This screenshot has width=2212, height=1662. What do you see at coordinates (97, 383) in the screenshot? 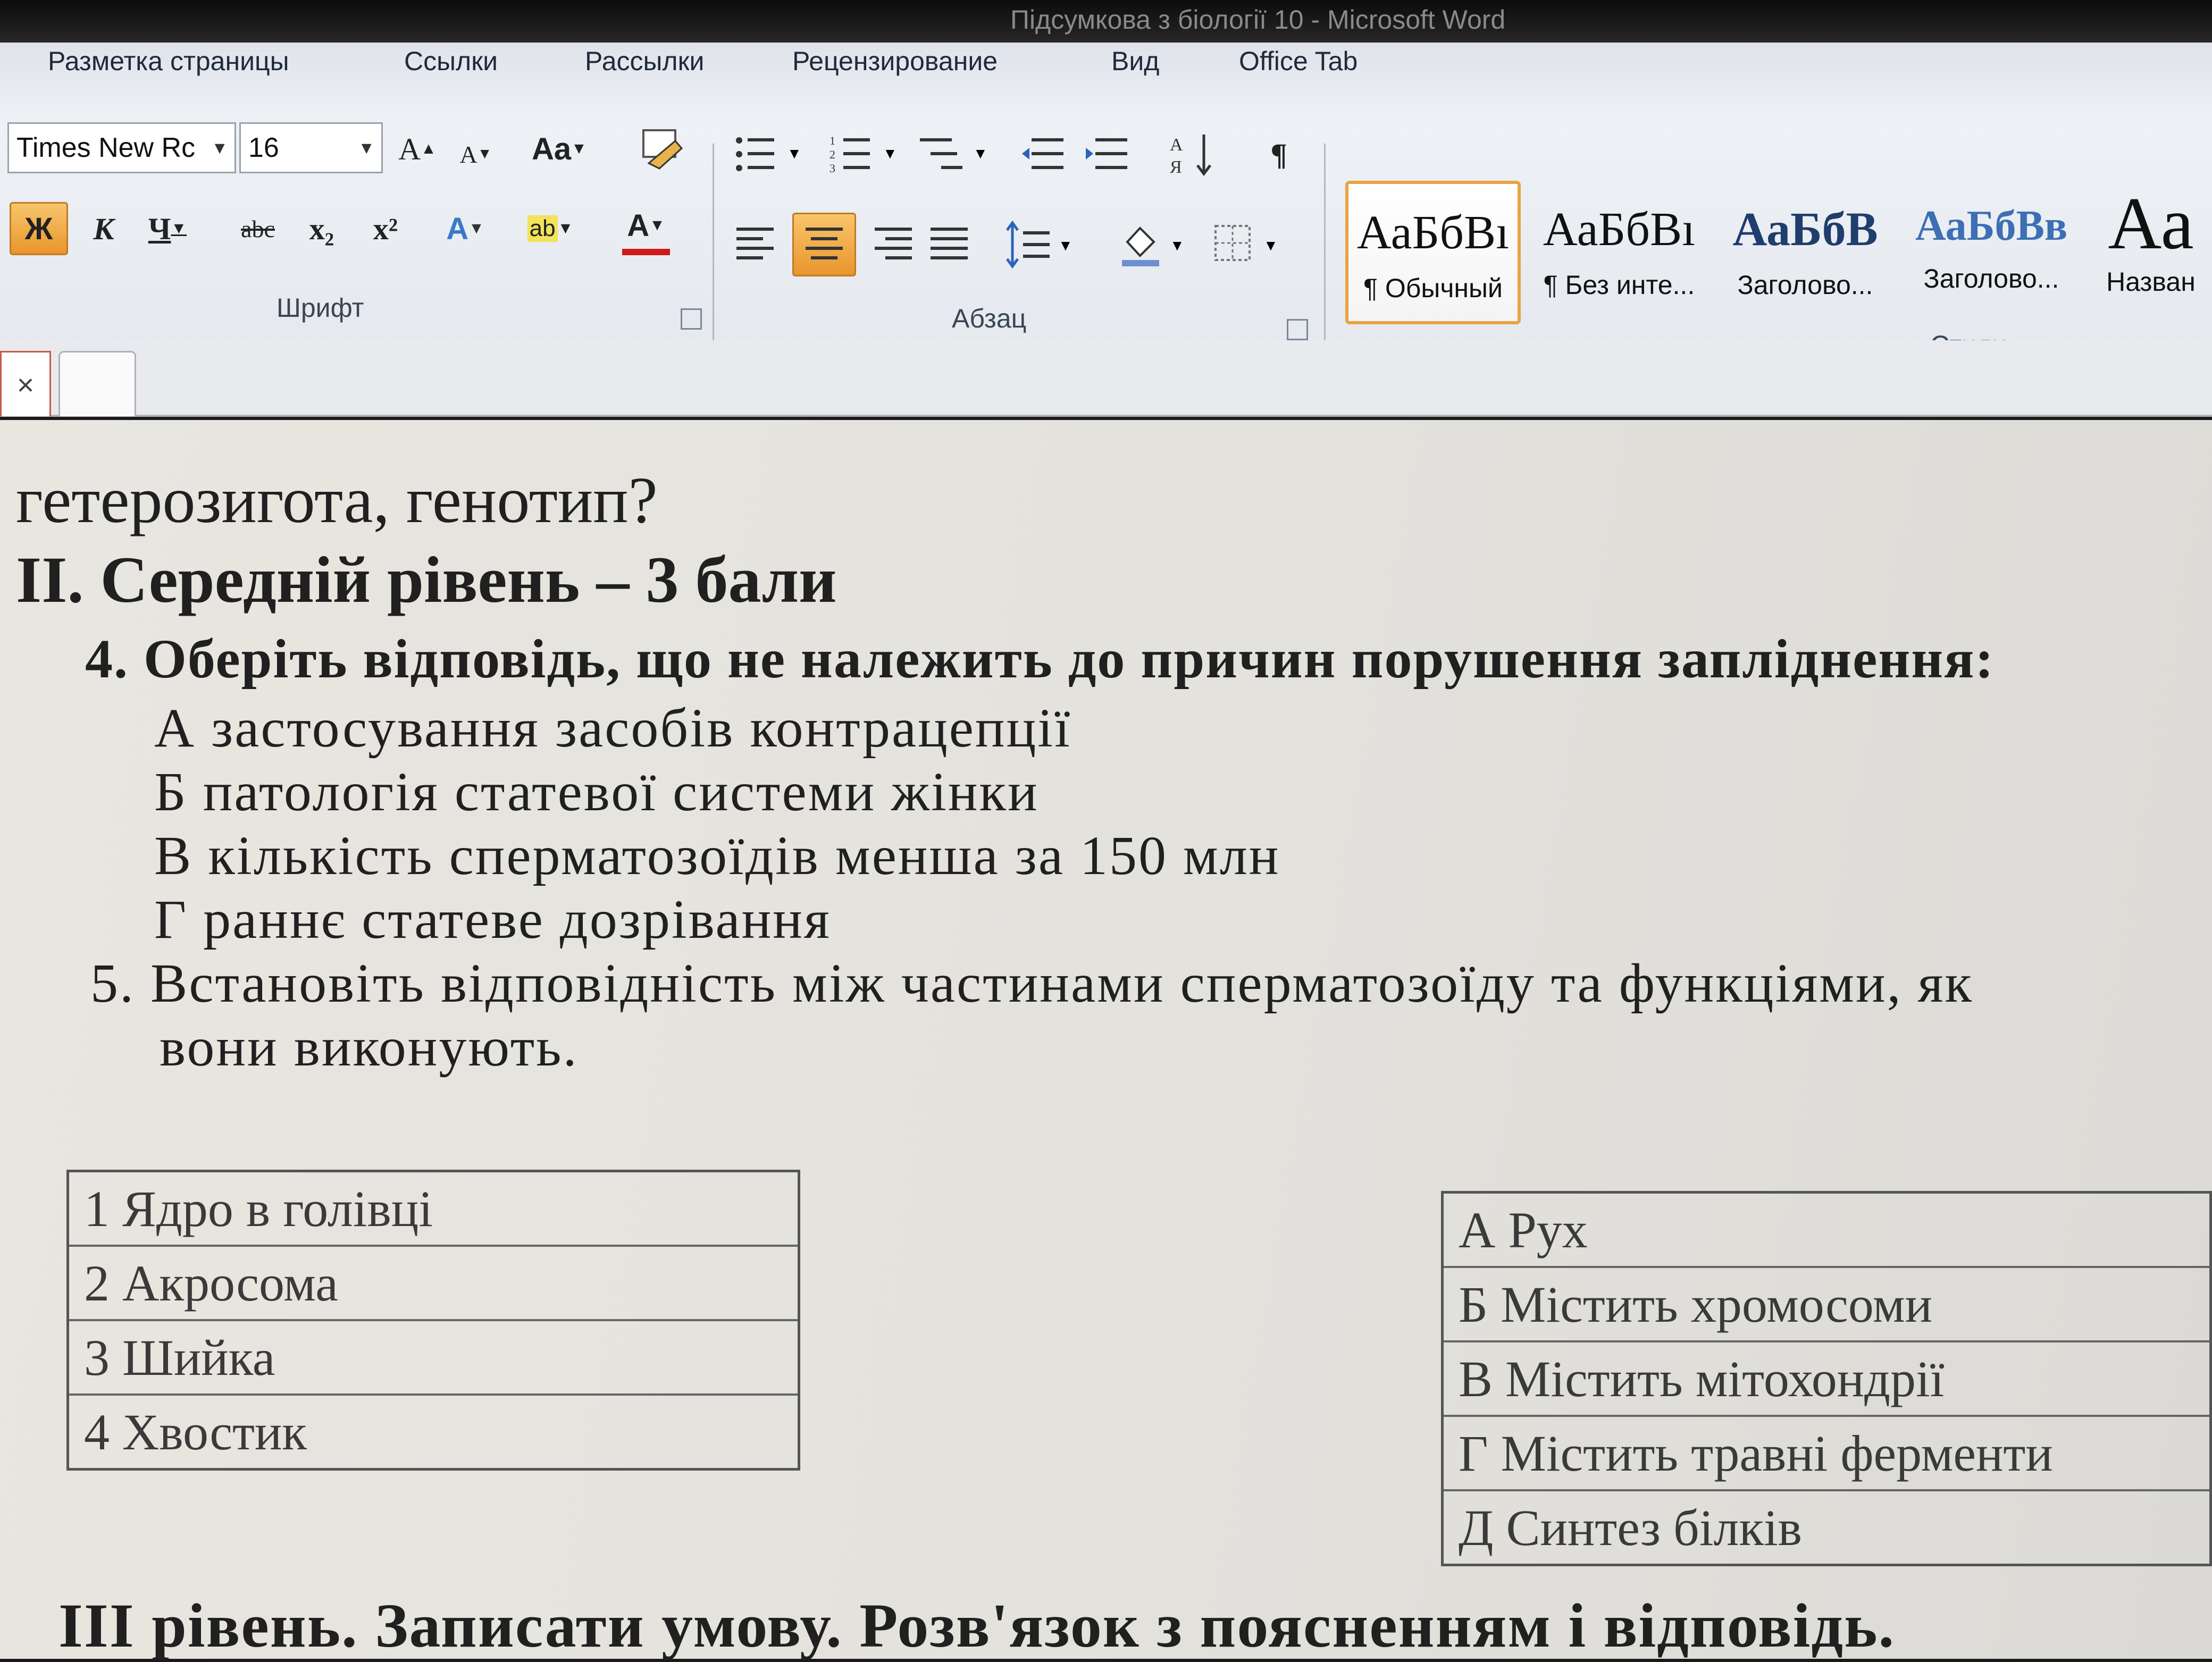
I see `document-tab` at bounding box center [97, 383].